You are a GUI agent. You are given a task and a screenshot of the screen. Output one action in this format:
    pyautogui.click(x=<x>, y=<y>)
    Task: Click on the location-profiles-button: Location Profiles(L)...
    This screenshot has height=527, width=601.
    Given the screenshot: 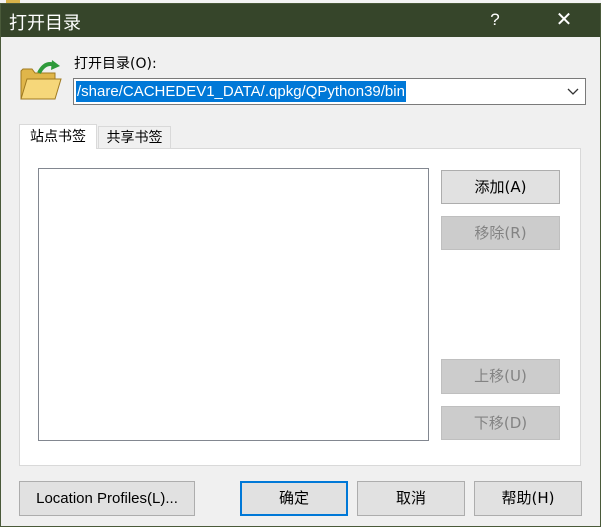 What is the action you would take?
    pyautogui.click(x=107, y=498)
    